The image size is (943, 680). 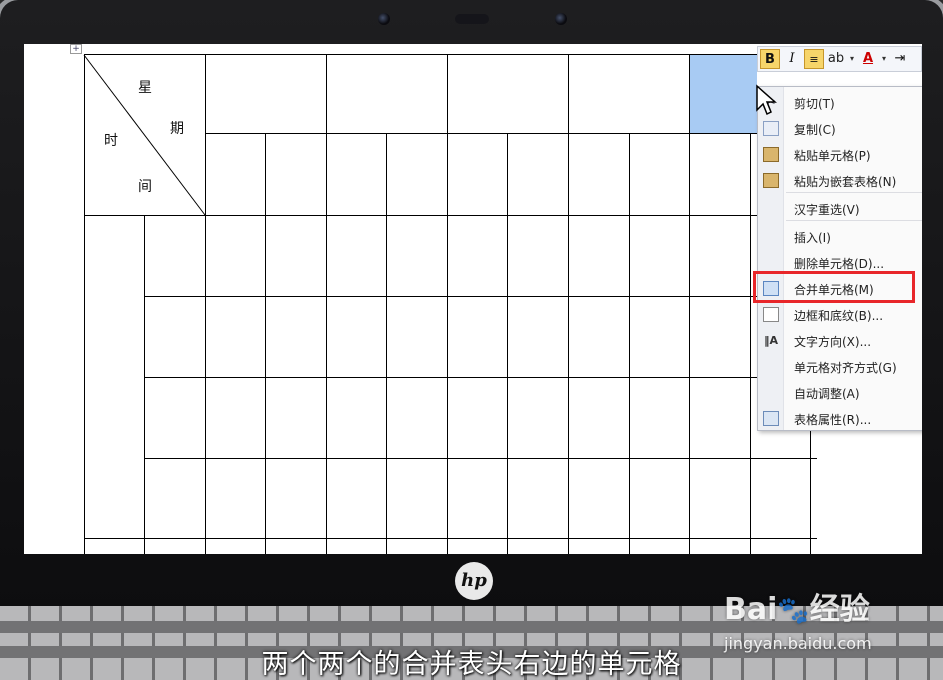 I want to click on menu-item-paste-nested: 粘贴为嵌套表格(N), so click(x=840, y=181).